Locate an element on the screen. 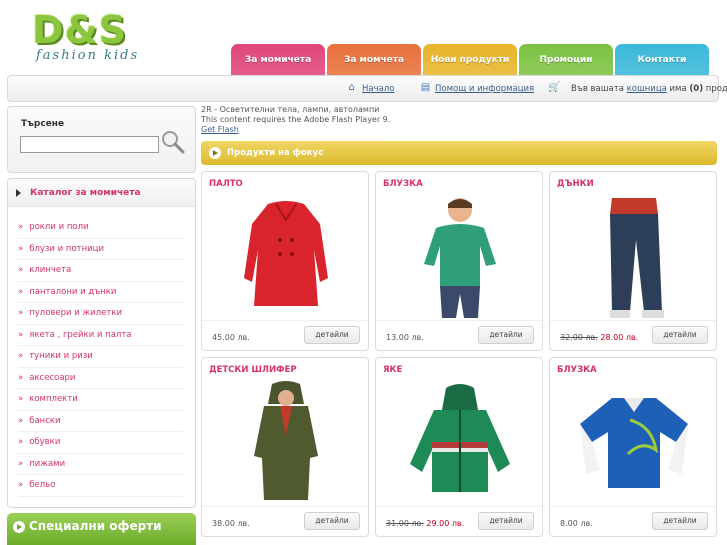 The height and width of the screenshot is (545, 727). search-button is located at coordinates (173, 142).